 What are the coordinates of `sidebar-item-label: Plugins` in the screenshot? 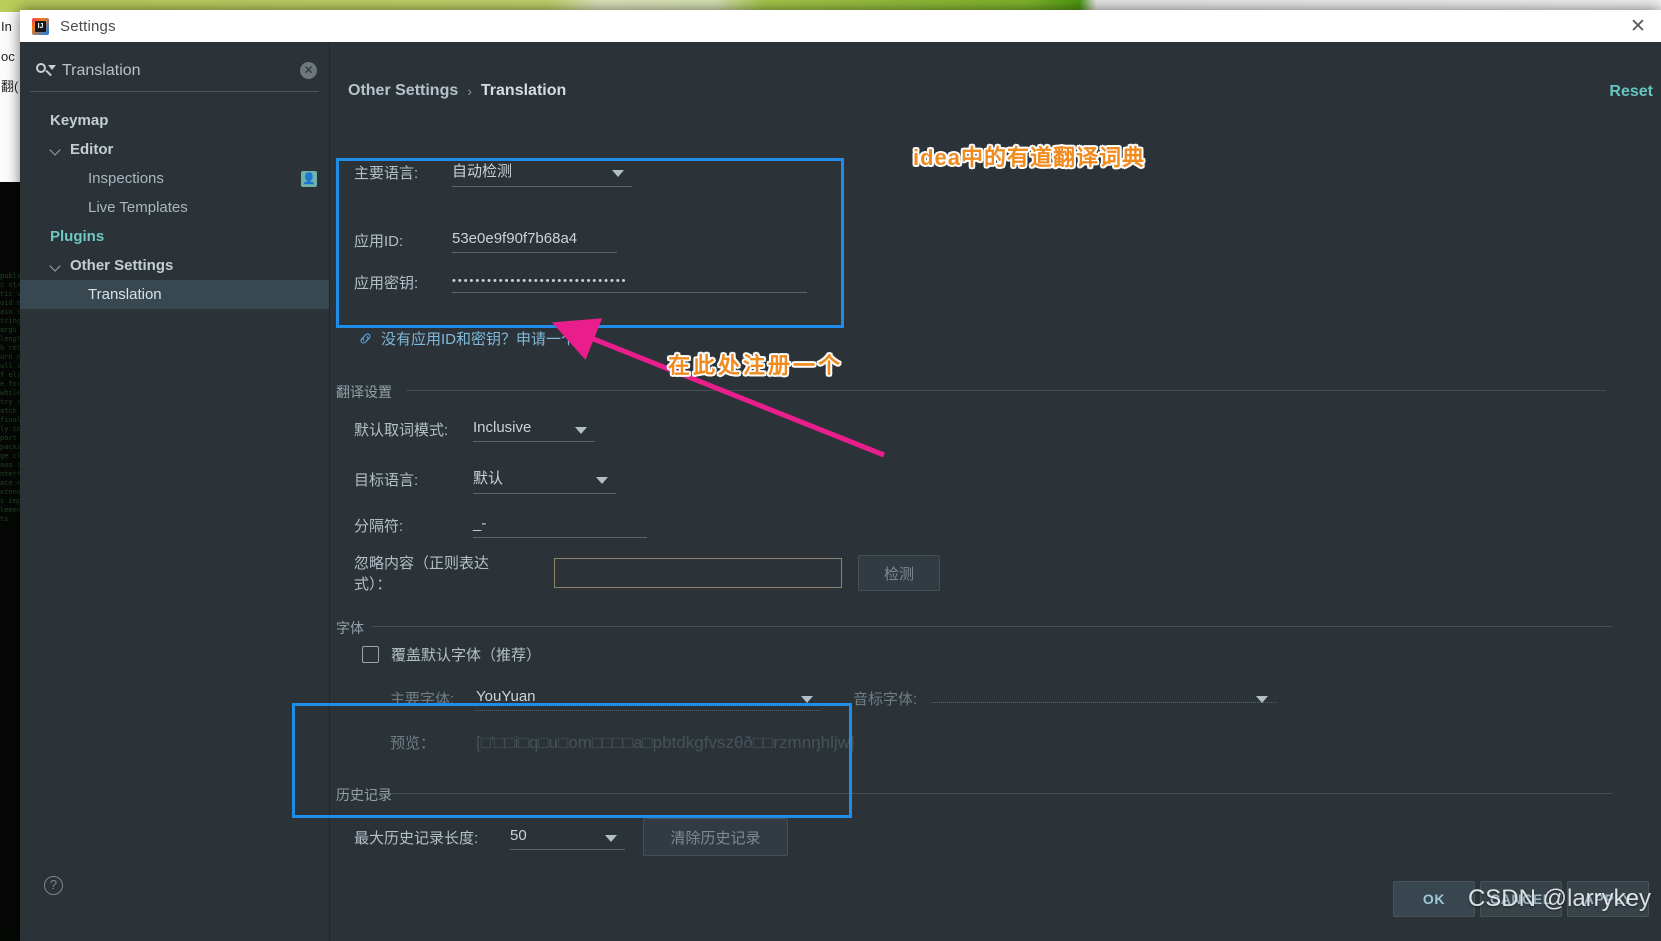 It's located at (77, 236).